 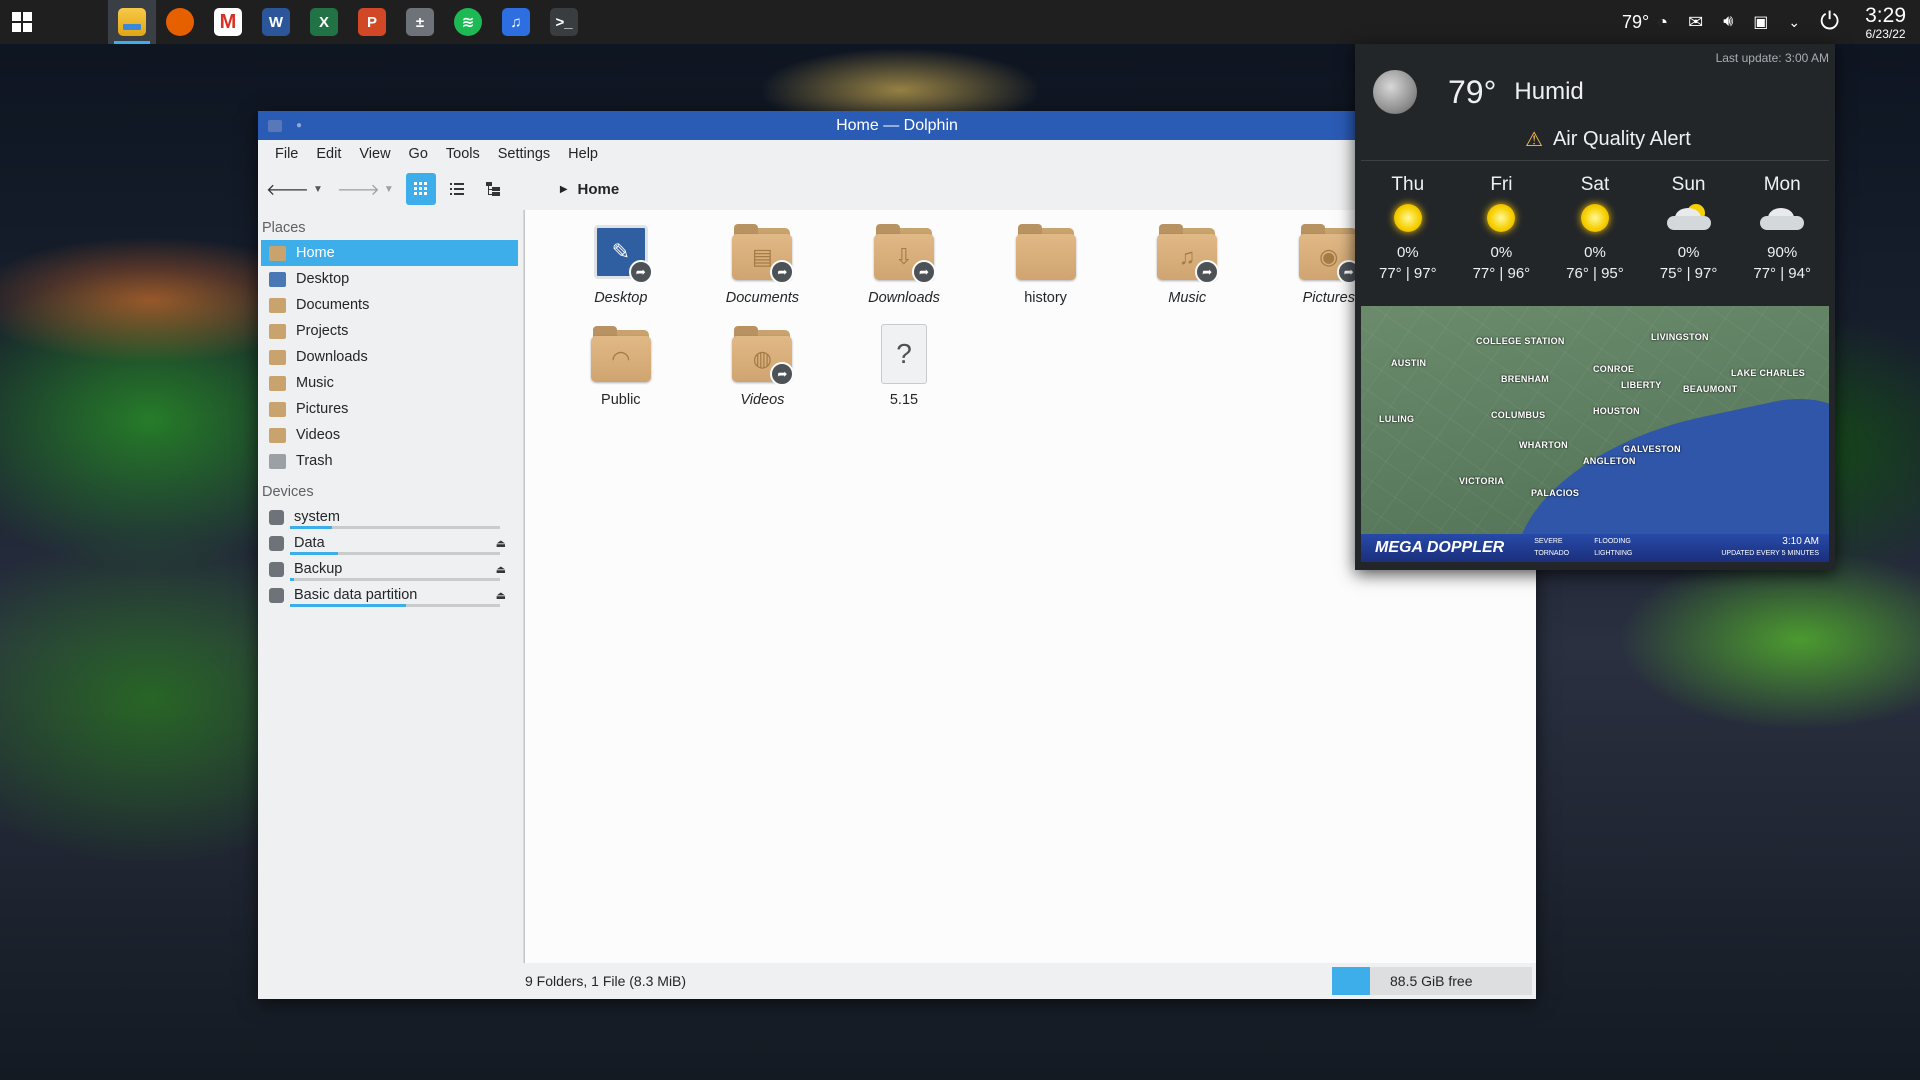 What do you see at coordinates (1501, 273) in the screenshot?
I see `forecast-hilo: 77° | 96°` at bounding box center [1501, 273].